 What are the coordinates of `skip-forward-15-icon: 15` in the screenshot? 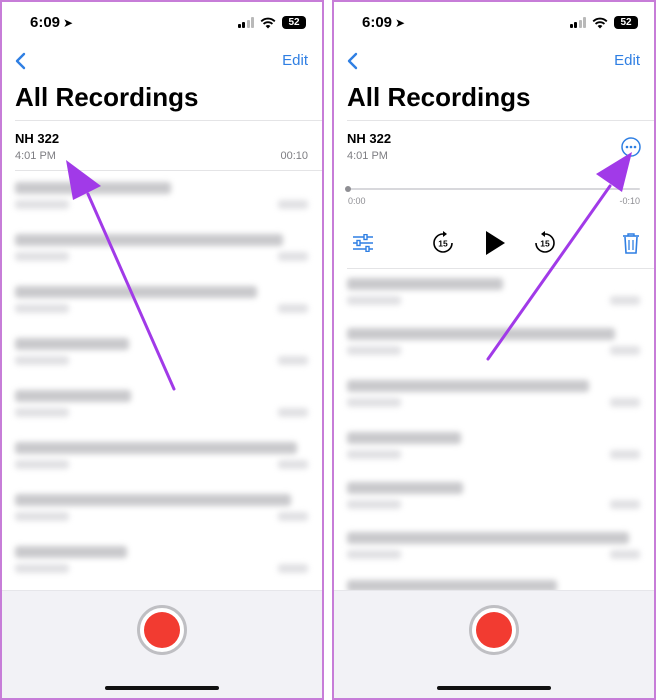 It's located at (545, 243).